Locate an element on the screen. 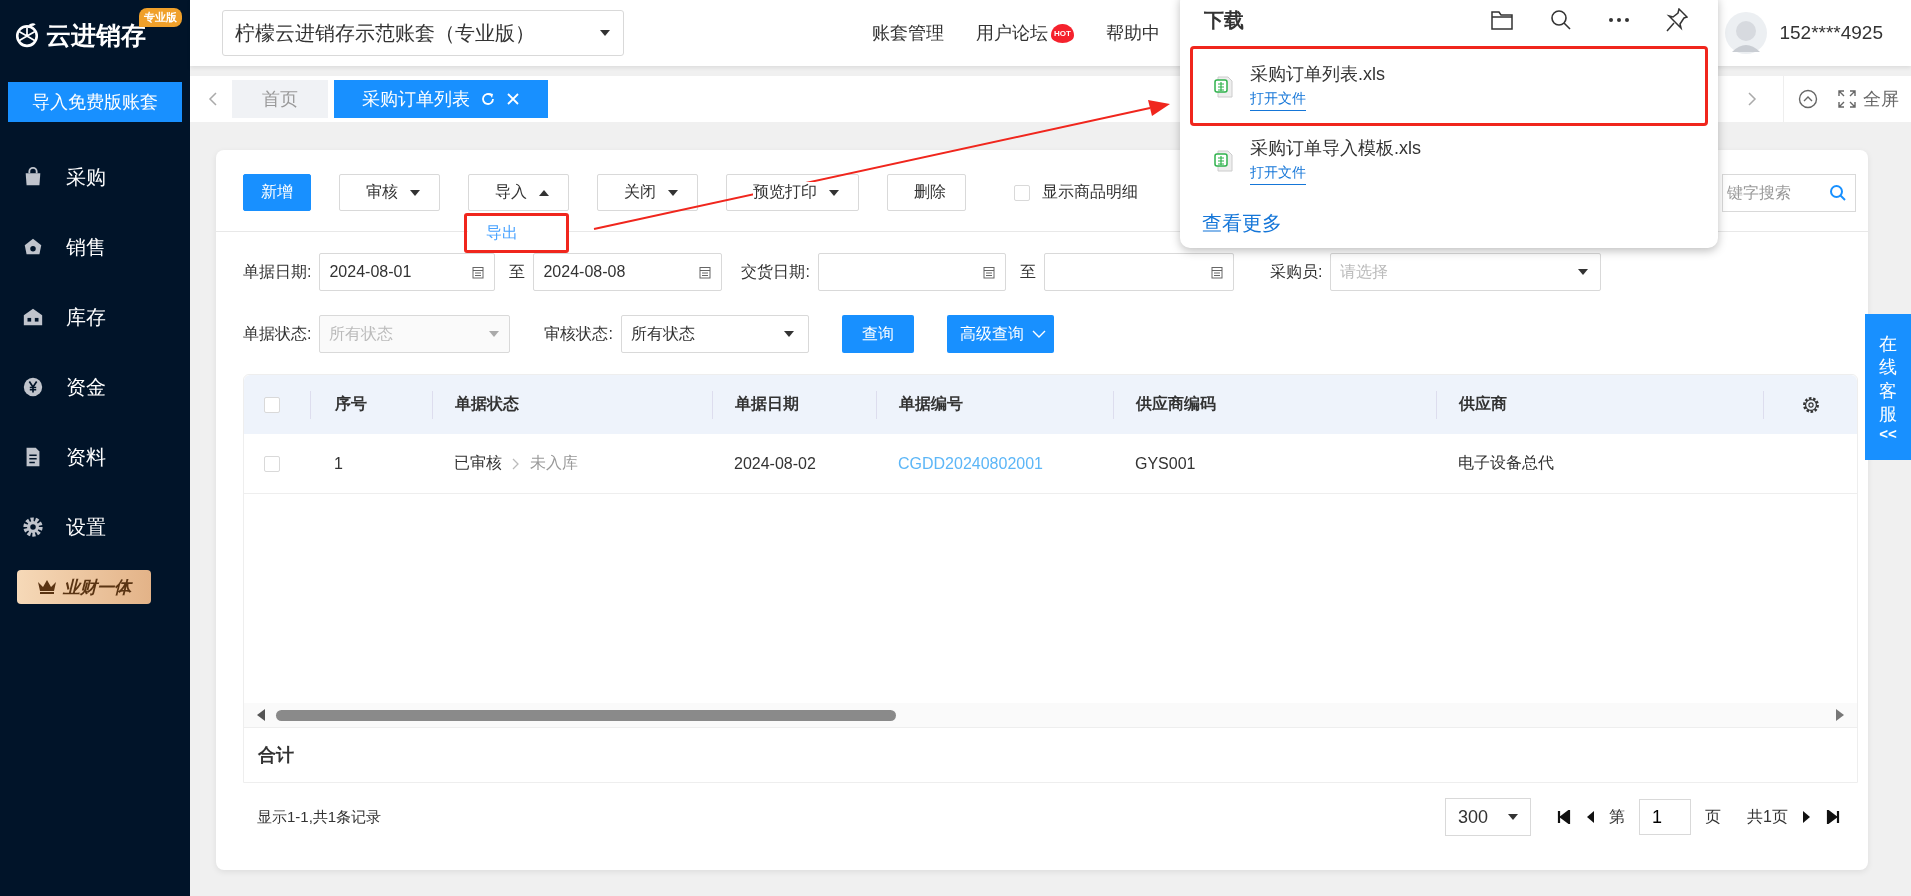 Image resolution: width=1911 pixels, height=896 pixels. crown-icon is located at coordinates (47, 587).